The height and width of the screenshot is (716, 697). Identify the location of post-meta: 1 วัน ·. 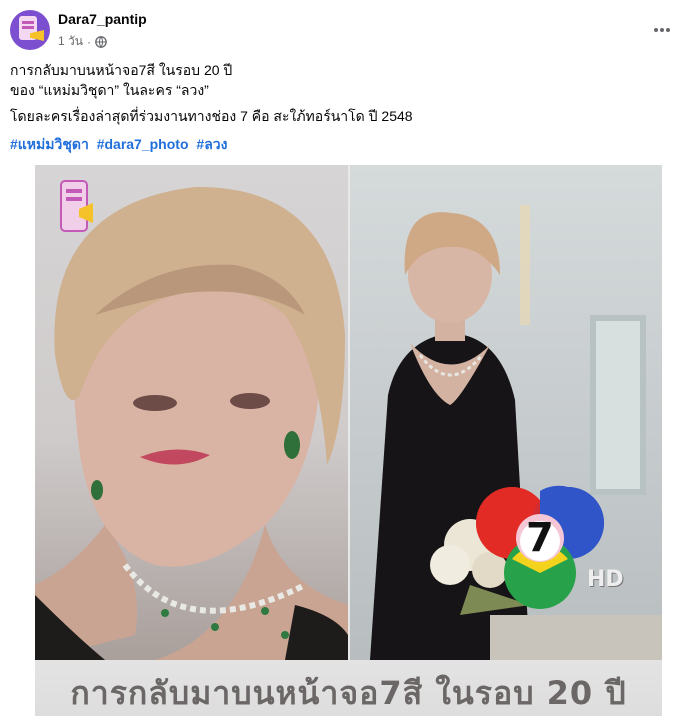
(82, 41).